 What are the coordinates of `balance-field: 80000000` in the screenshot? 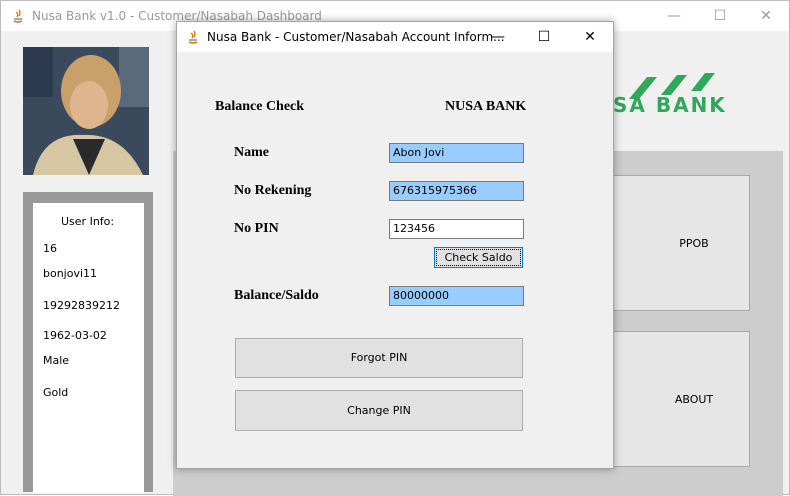 It's located at (456, 296).